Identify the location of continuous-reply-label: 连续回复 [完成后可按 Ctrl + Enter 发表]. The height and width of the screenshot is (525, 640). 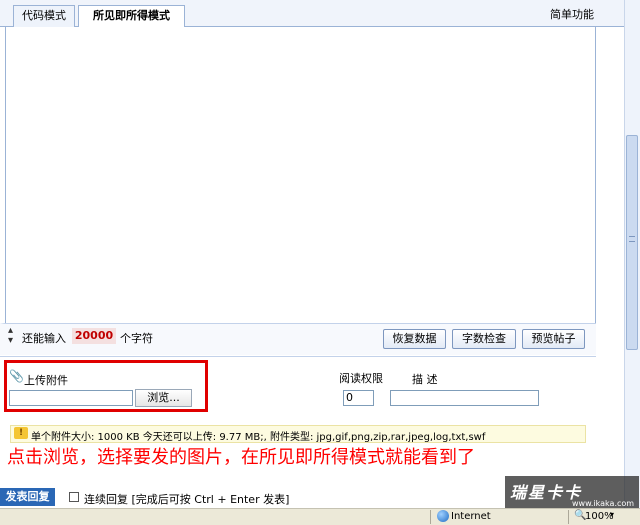
(187, 499).